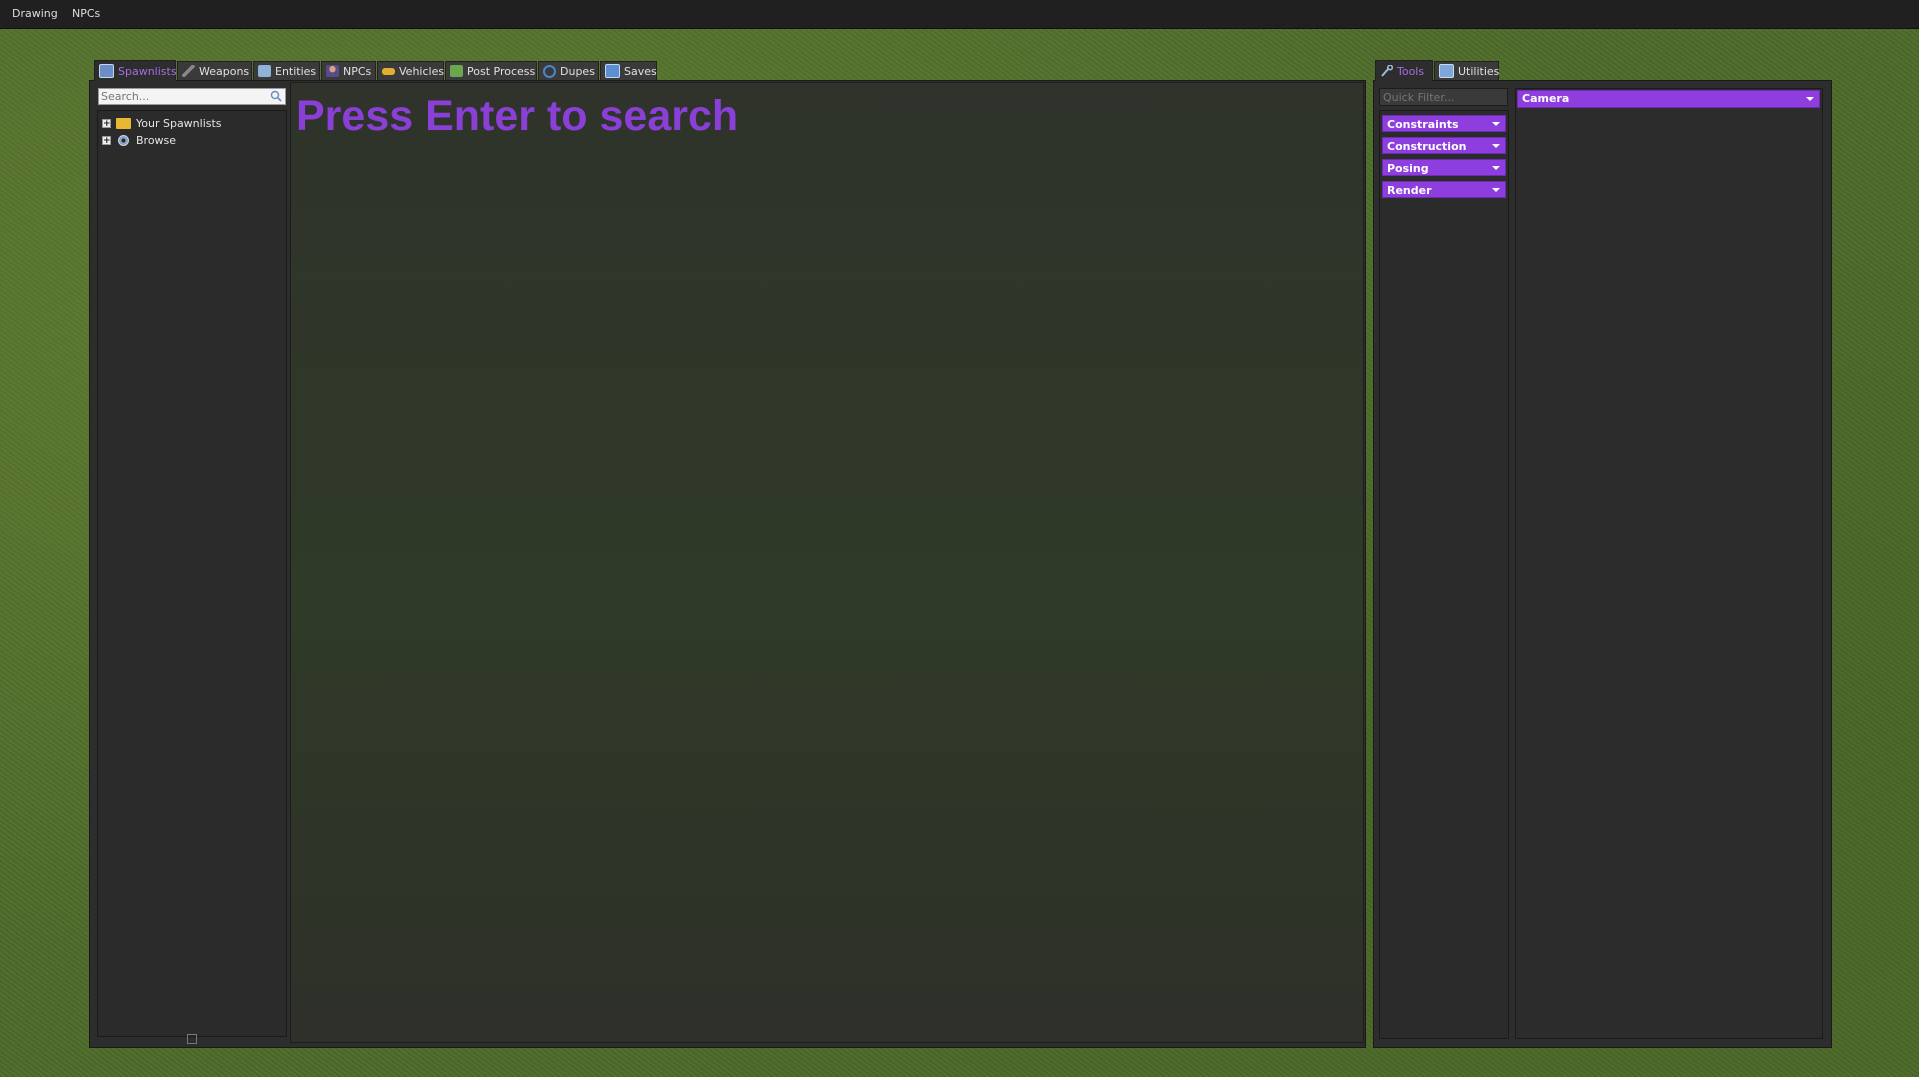  Describe the element at coordinates (1444, 574) in the screenshot. I see `tool-category-list: Constraints Construction Posing Render` at that location.